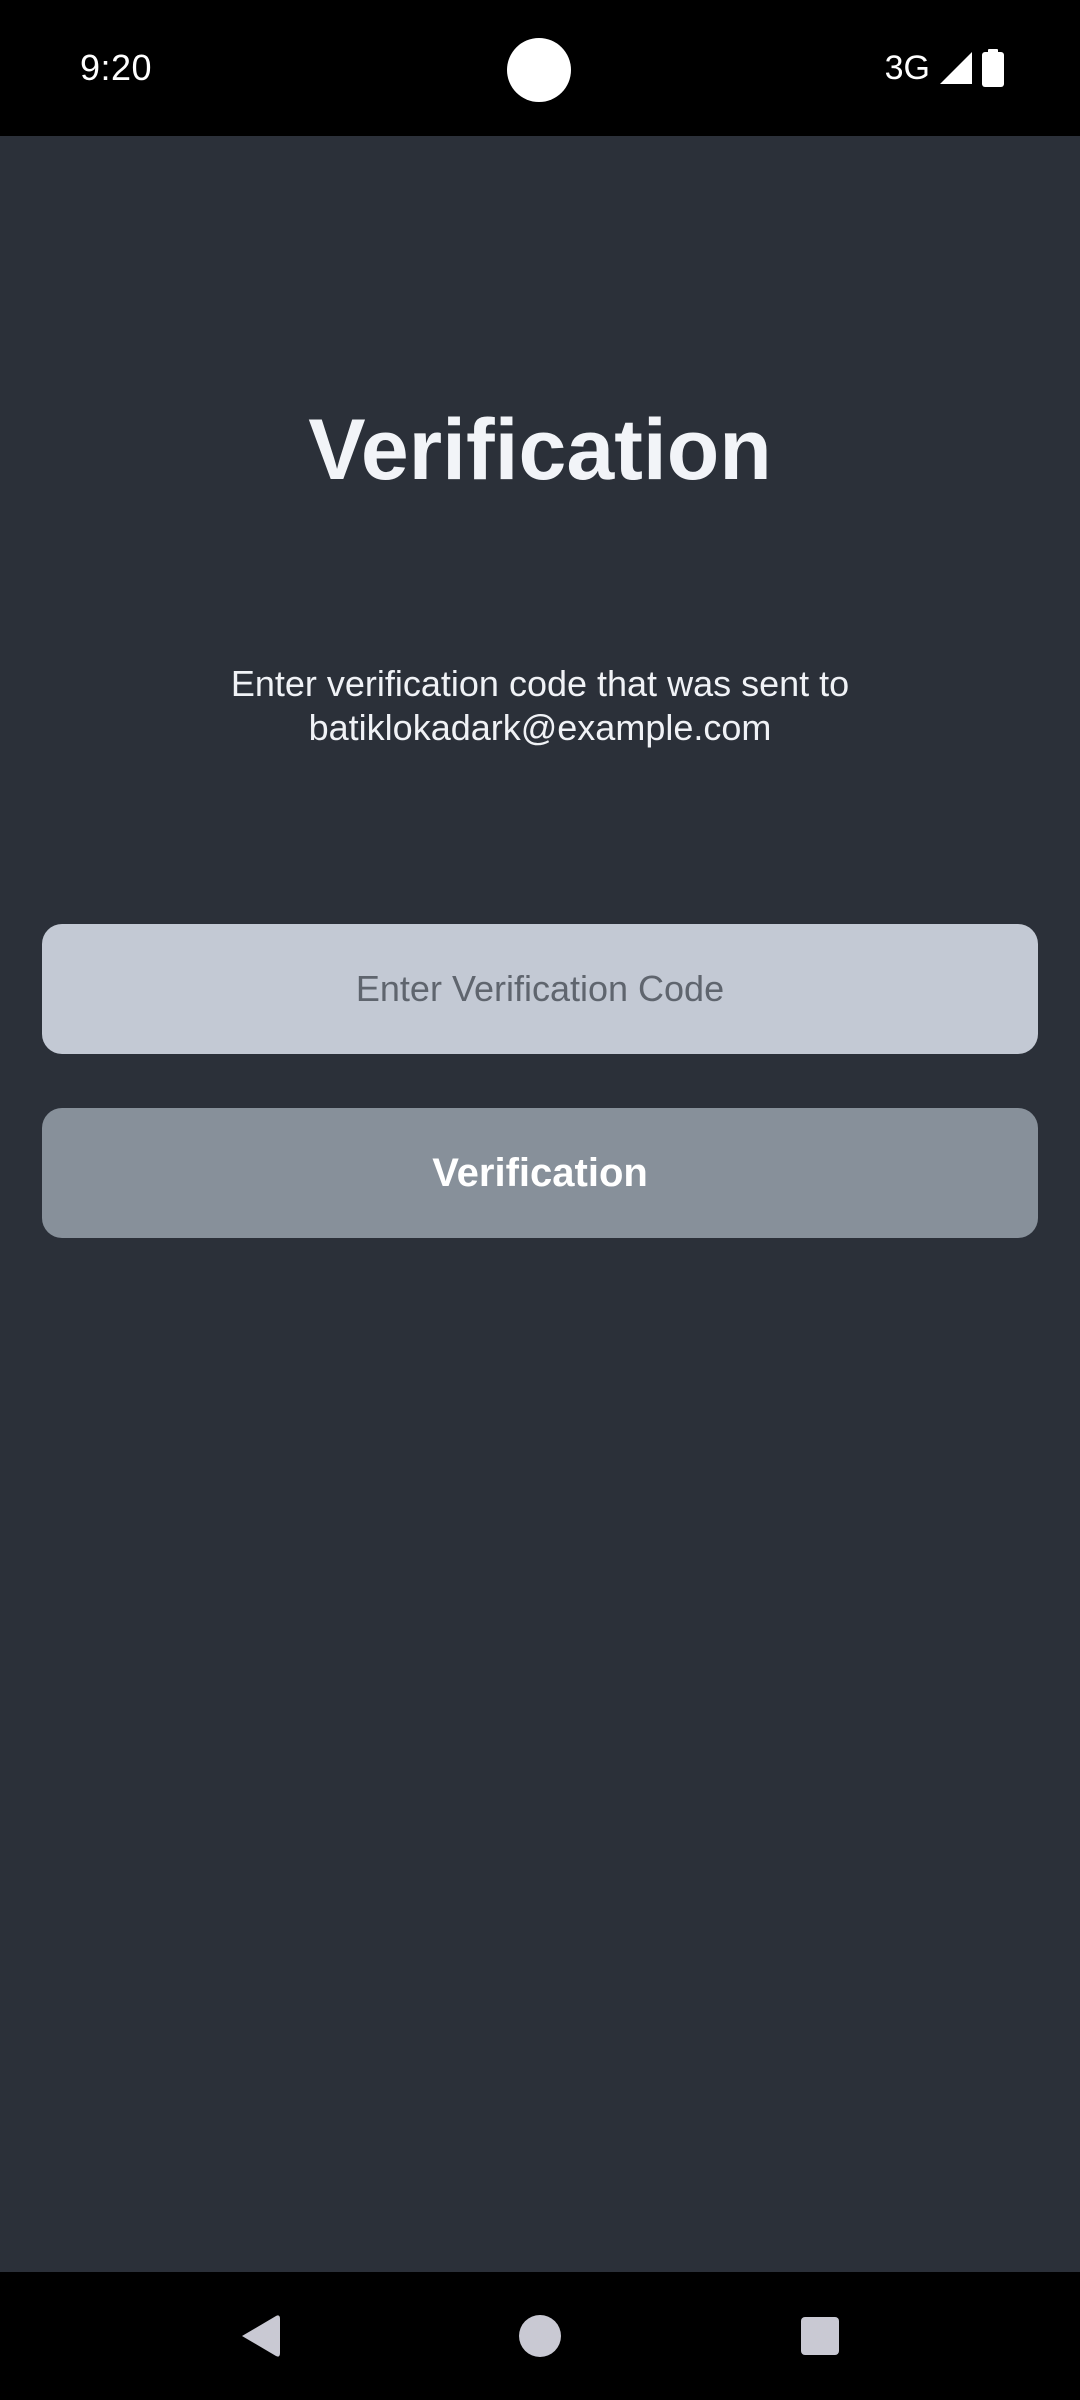  I want to click on status-bar: 9:20 3G, so click(540, 68).